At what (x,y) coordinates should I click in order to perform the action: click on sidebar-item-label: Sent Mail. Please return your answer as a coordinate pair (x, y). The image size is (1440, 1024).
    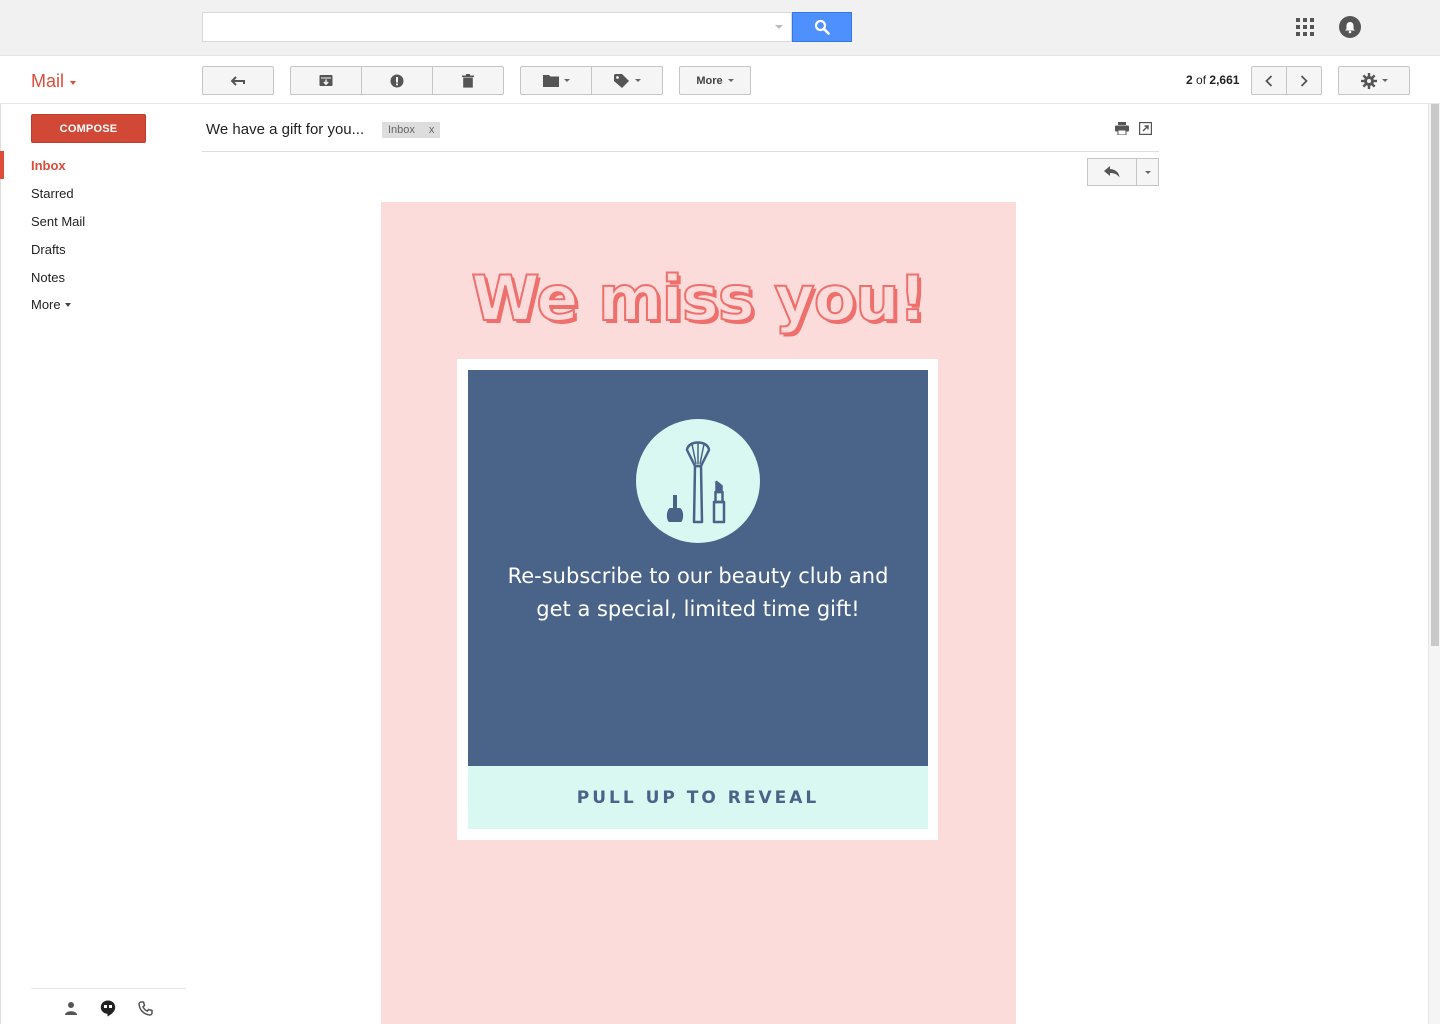
    Looking at the image, I should click on (58, 221).